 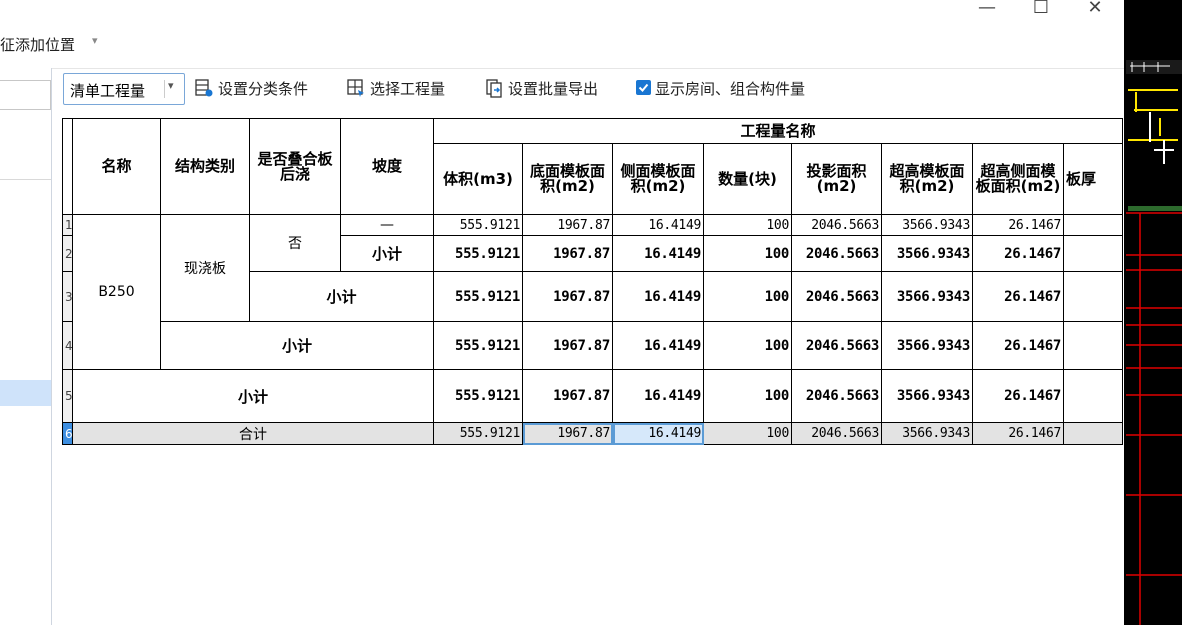 I want to click on header-count: 数量(块), so click(x=747, y=179).